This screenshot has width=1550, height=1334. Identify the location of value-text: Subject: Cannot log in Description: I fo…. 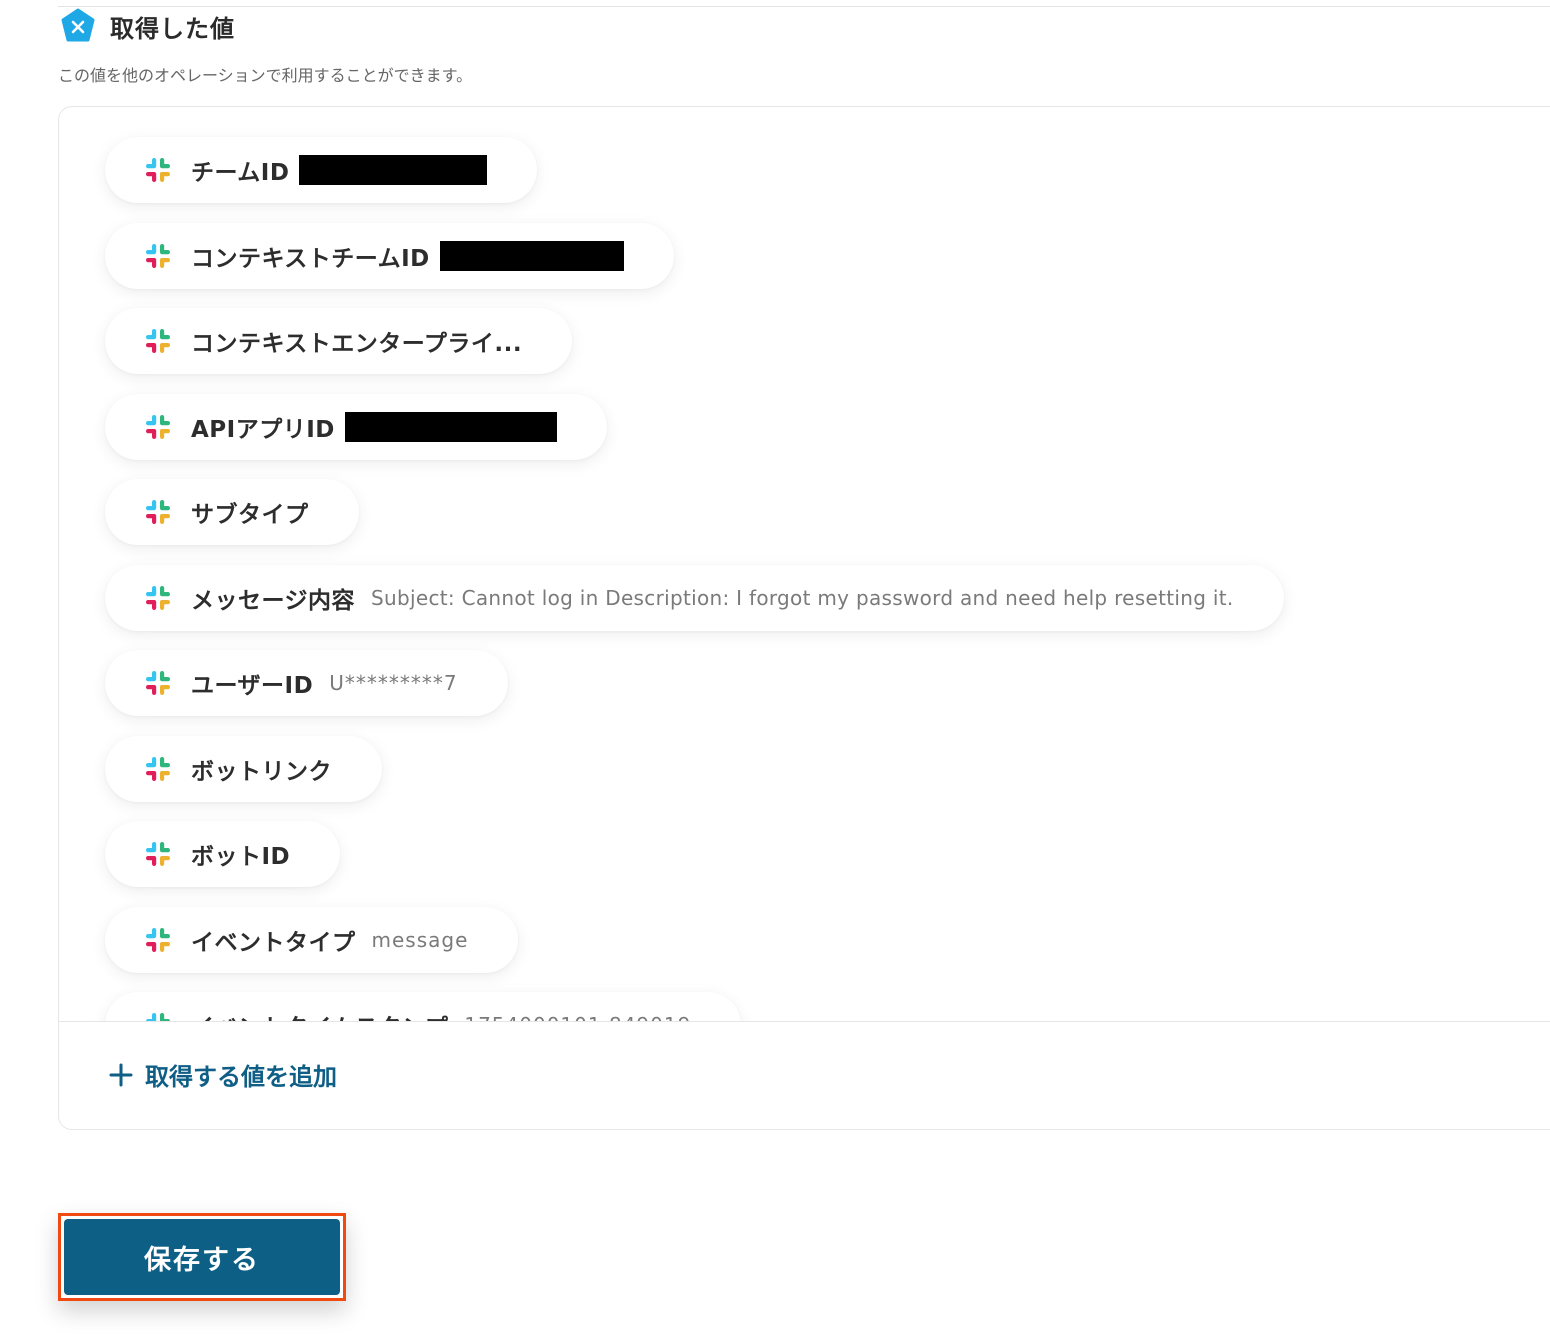
(802, 598).